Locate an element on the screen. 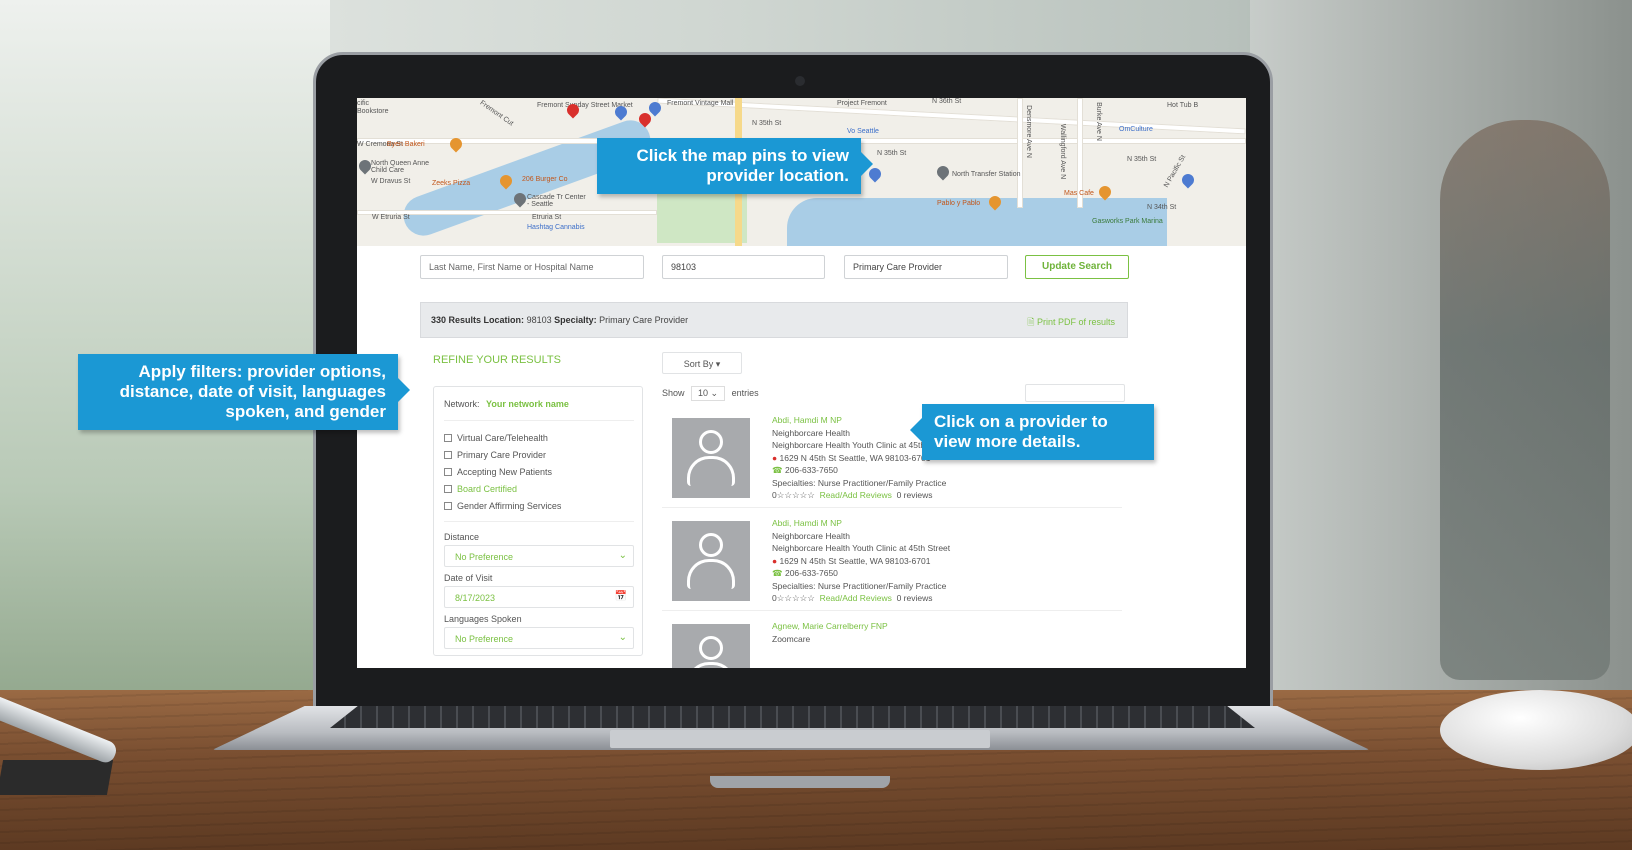 The height and width of the screenshot is (850, 1632). entries-select: 10 ⌄ is located at coordinates (708, 393).